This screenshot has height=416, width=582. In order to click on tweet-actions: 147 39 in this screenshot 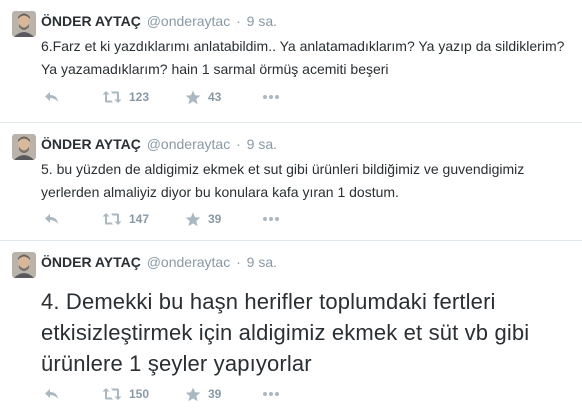, I will do `click(300, 219)`.